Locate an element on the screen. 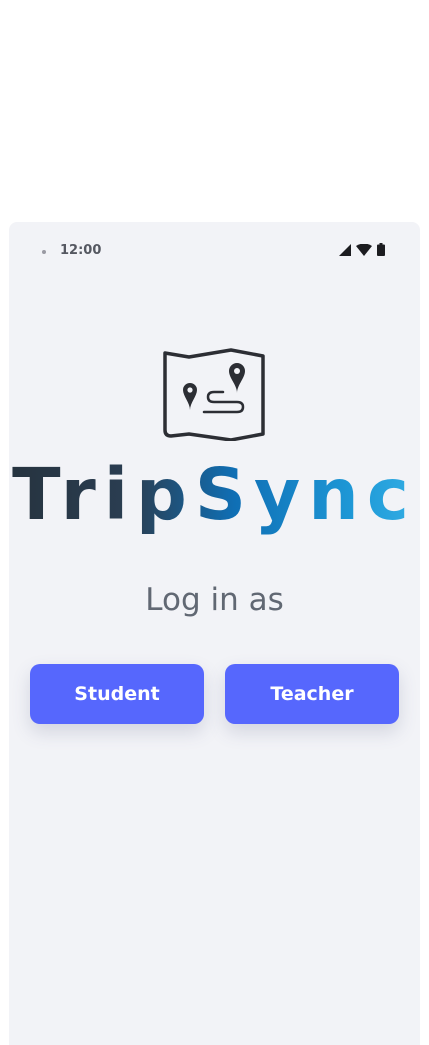  wifi-icon is located at coordinates (364, 249).